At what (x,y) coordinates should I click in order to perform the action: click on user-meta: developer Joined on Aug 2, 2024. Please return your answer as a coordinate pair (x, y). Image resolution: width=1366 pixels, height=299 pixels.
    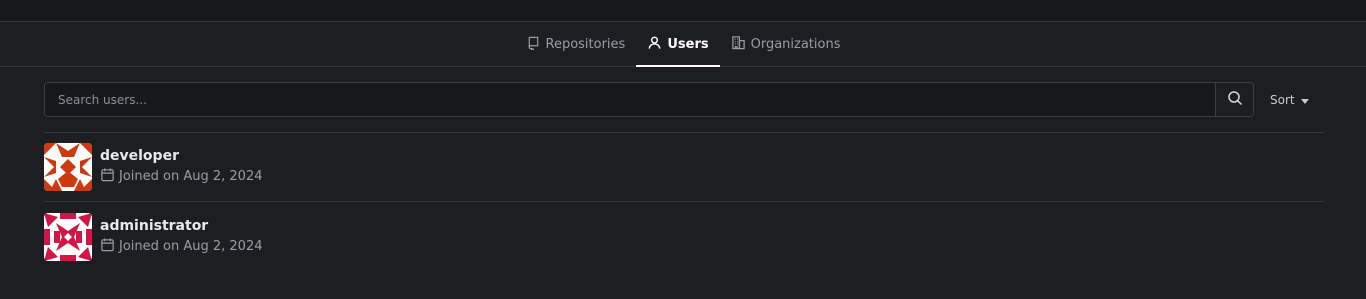
    Looking at the image, I should click on (181, 167).